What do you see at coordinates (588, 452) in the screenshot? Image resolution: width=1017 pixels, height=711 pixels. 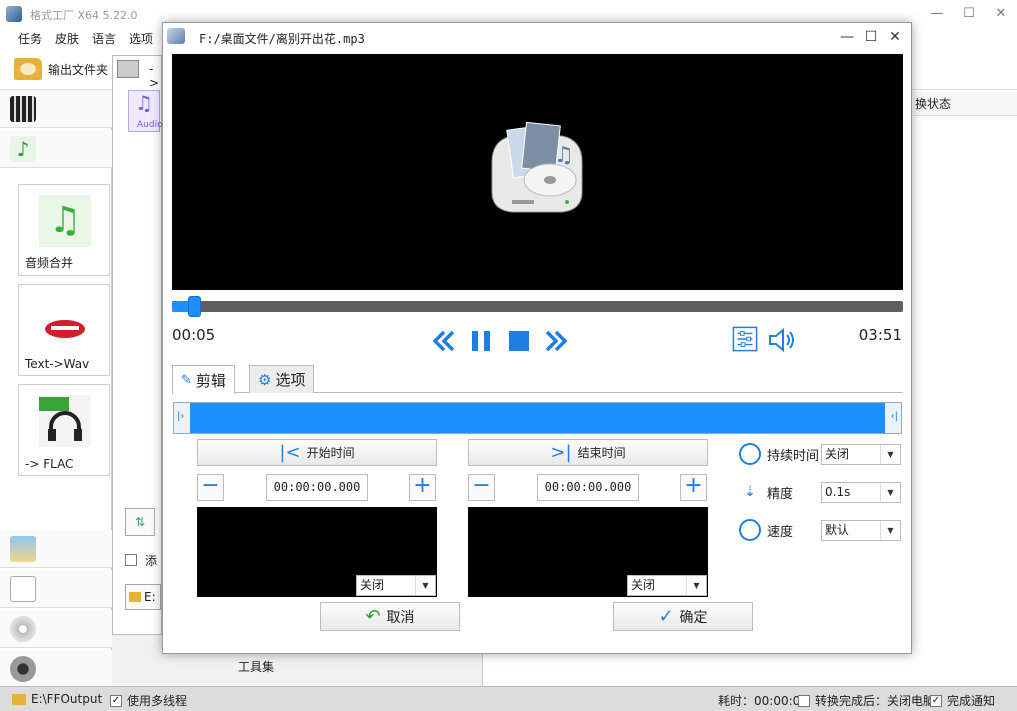 I see `end-time-button: >| 结束时间` at bounding box center [588, 452].